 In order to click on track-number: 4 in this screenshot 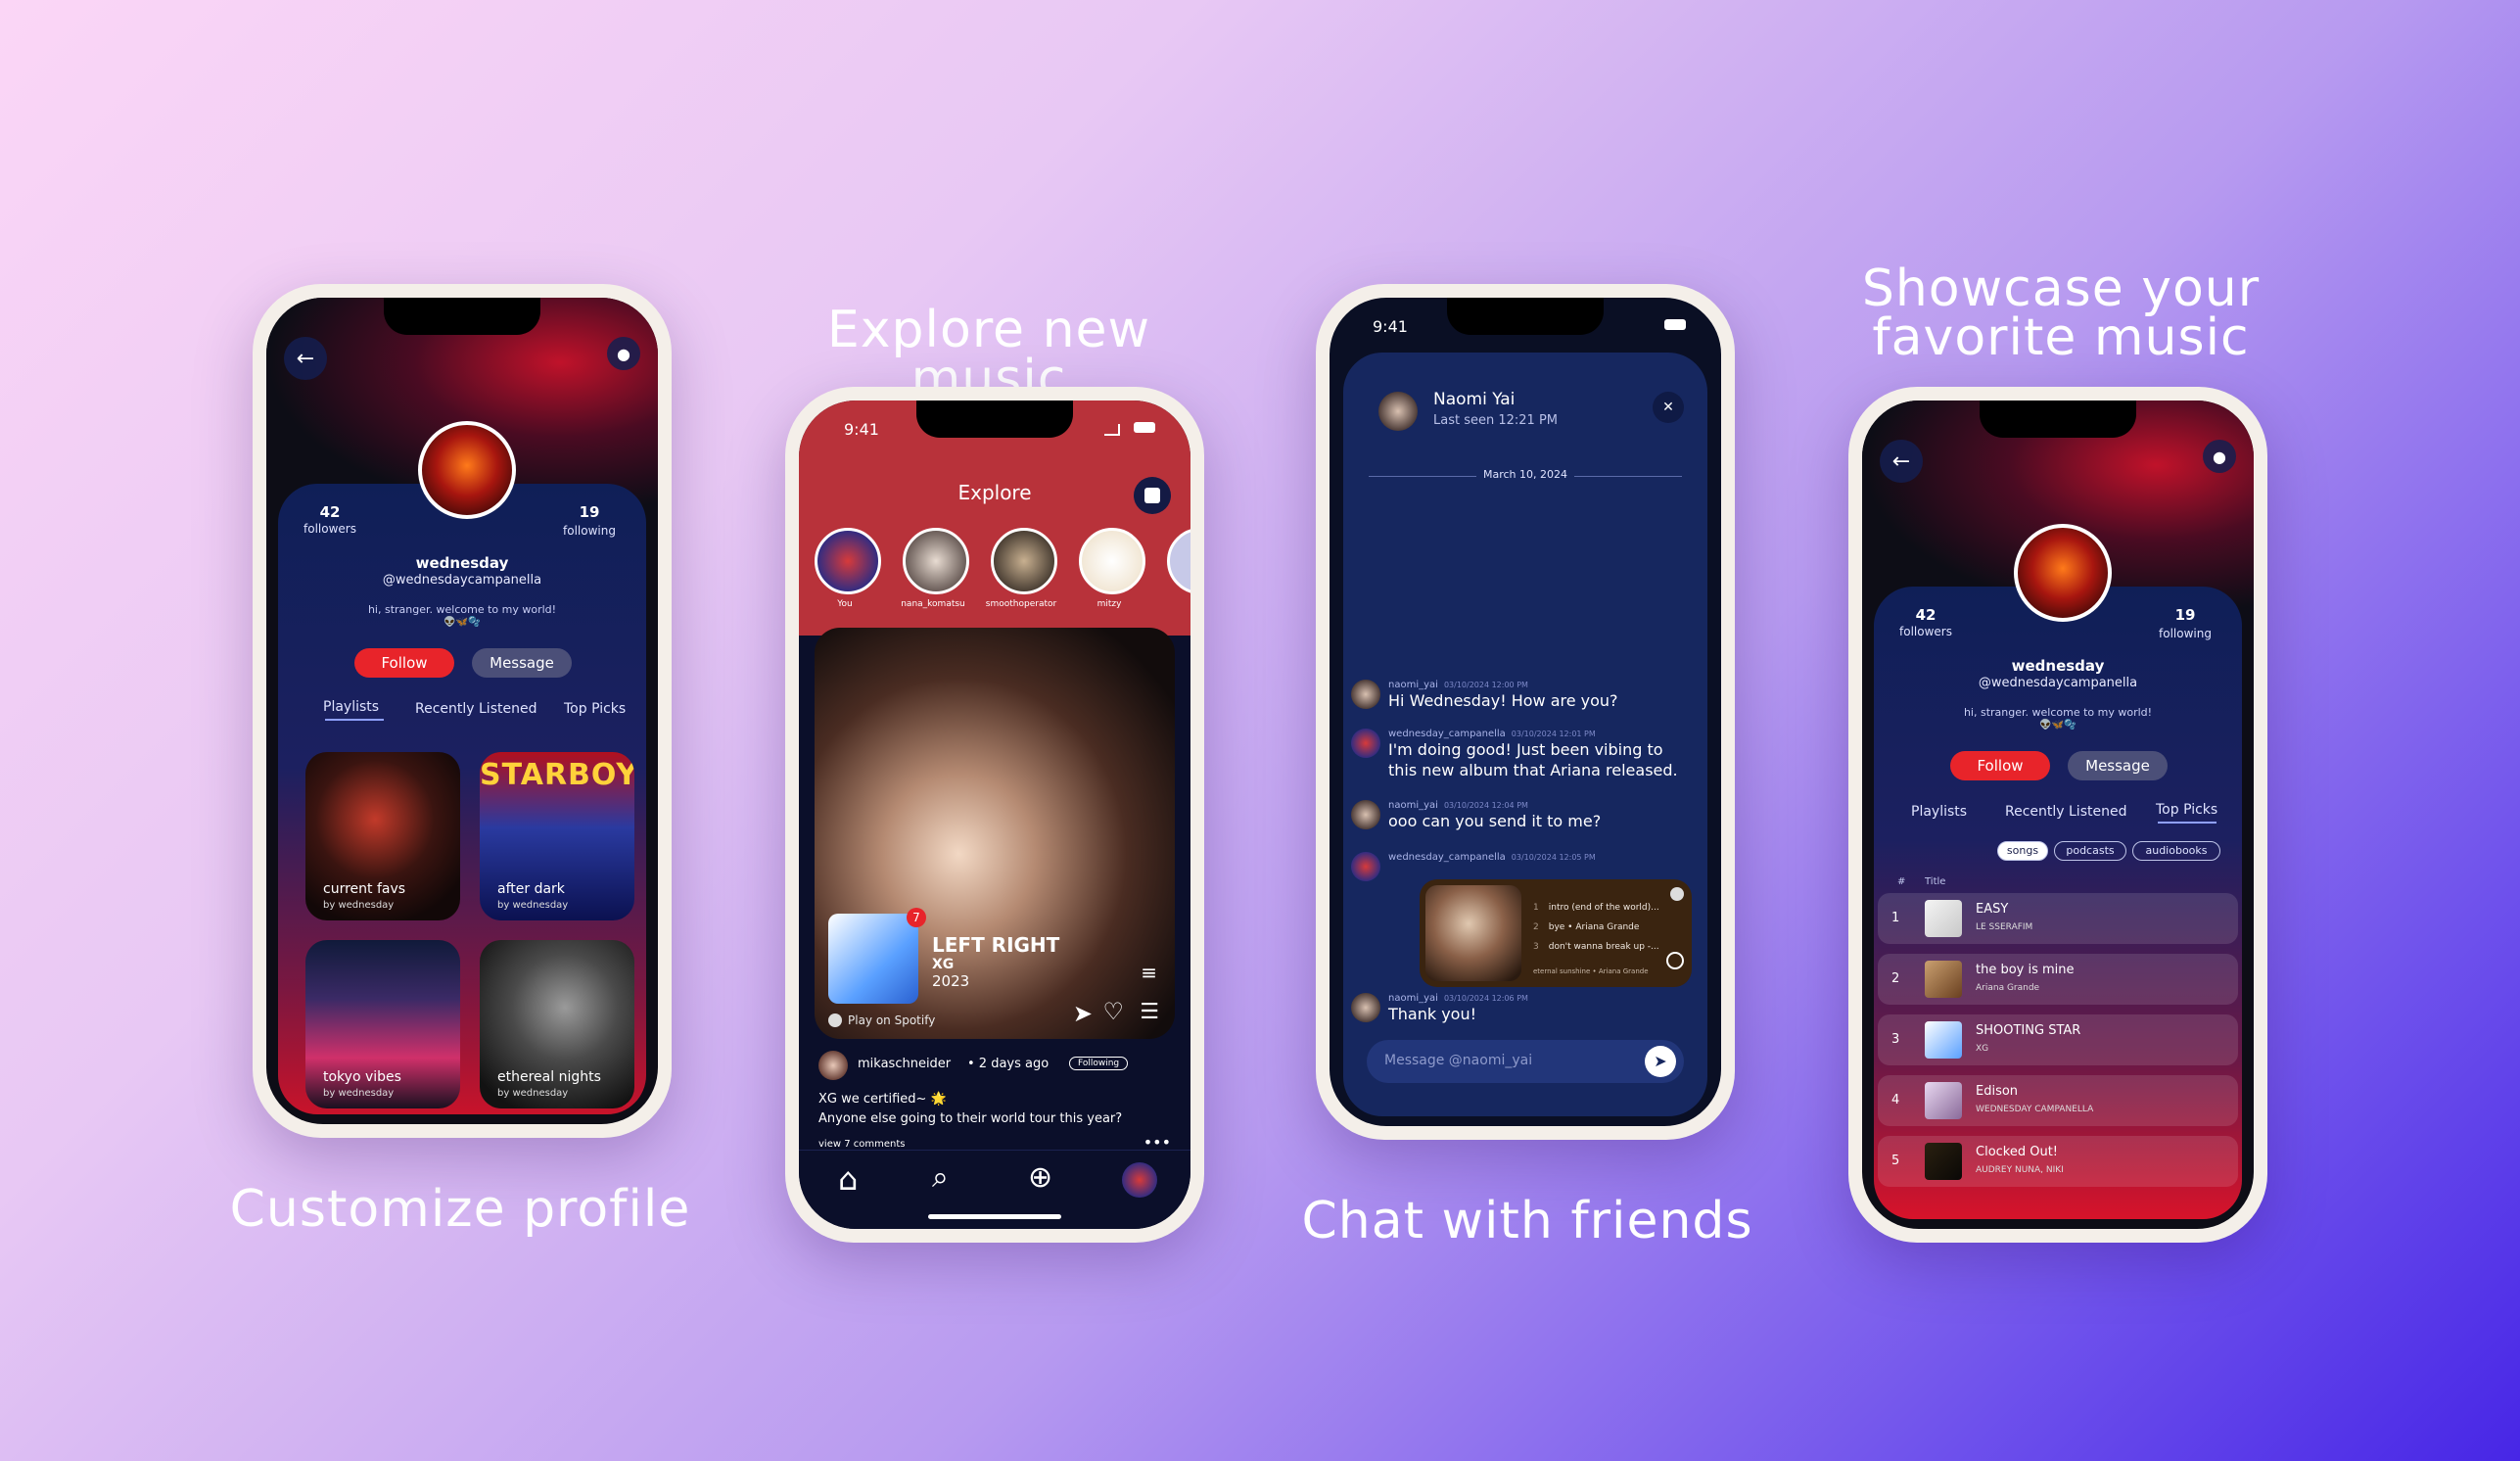, I will do `click(1895, 1100)`.